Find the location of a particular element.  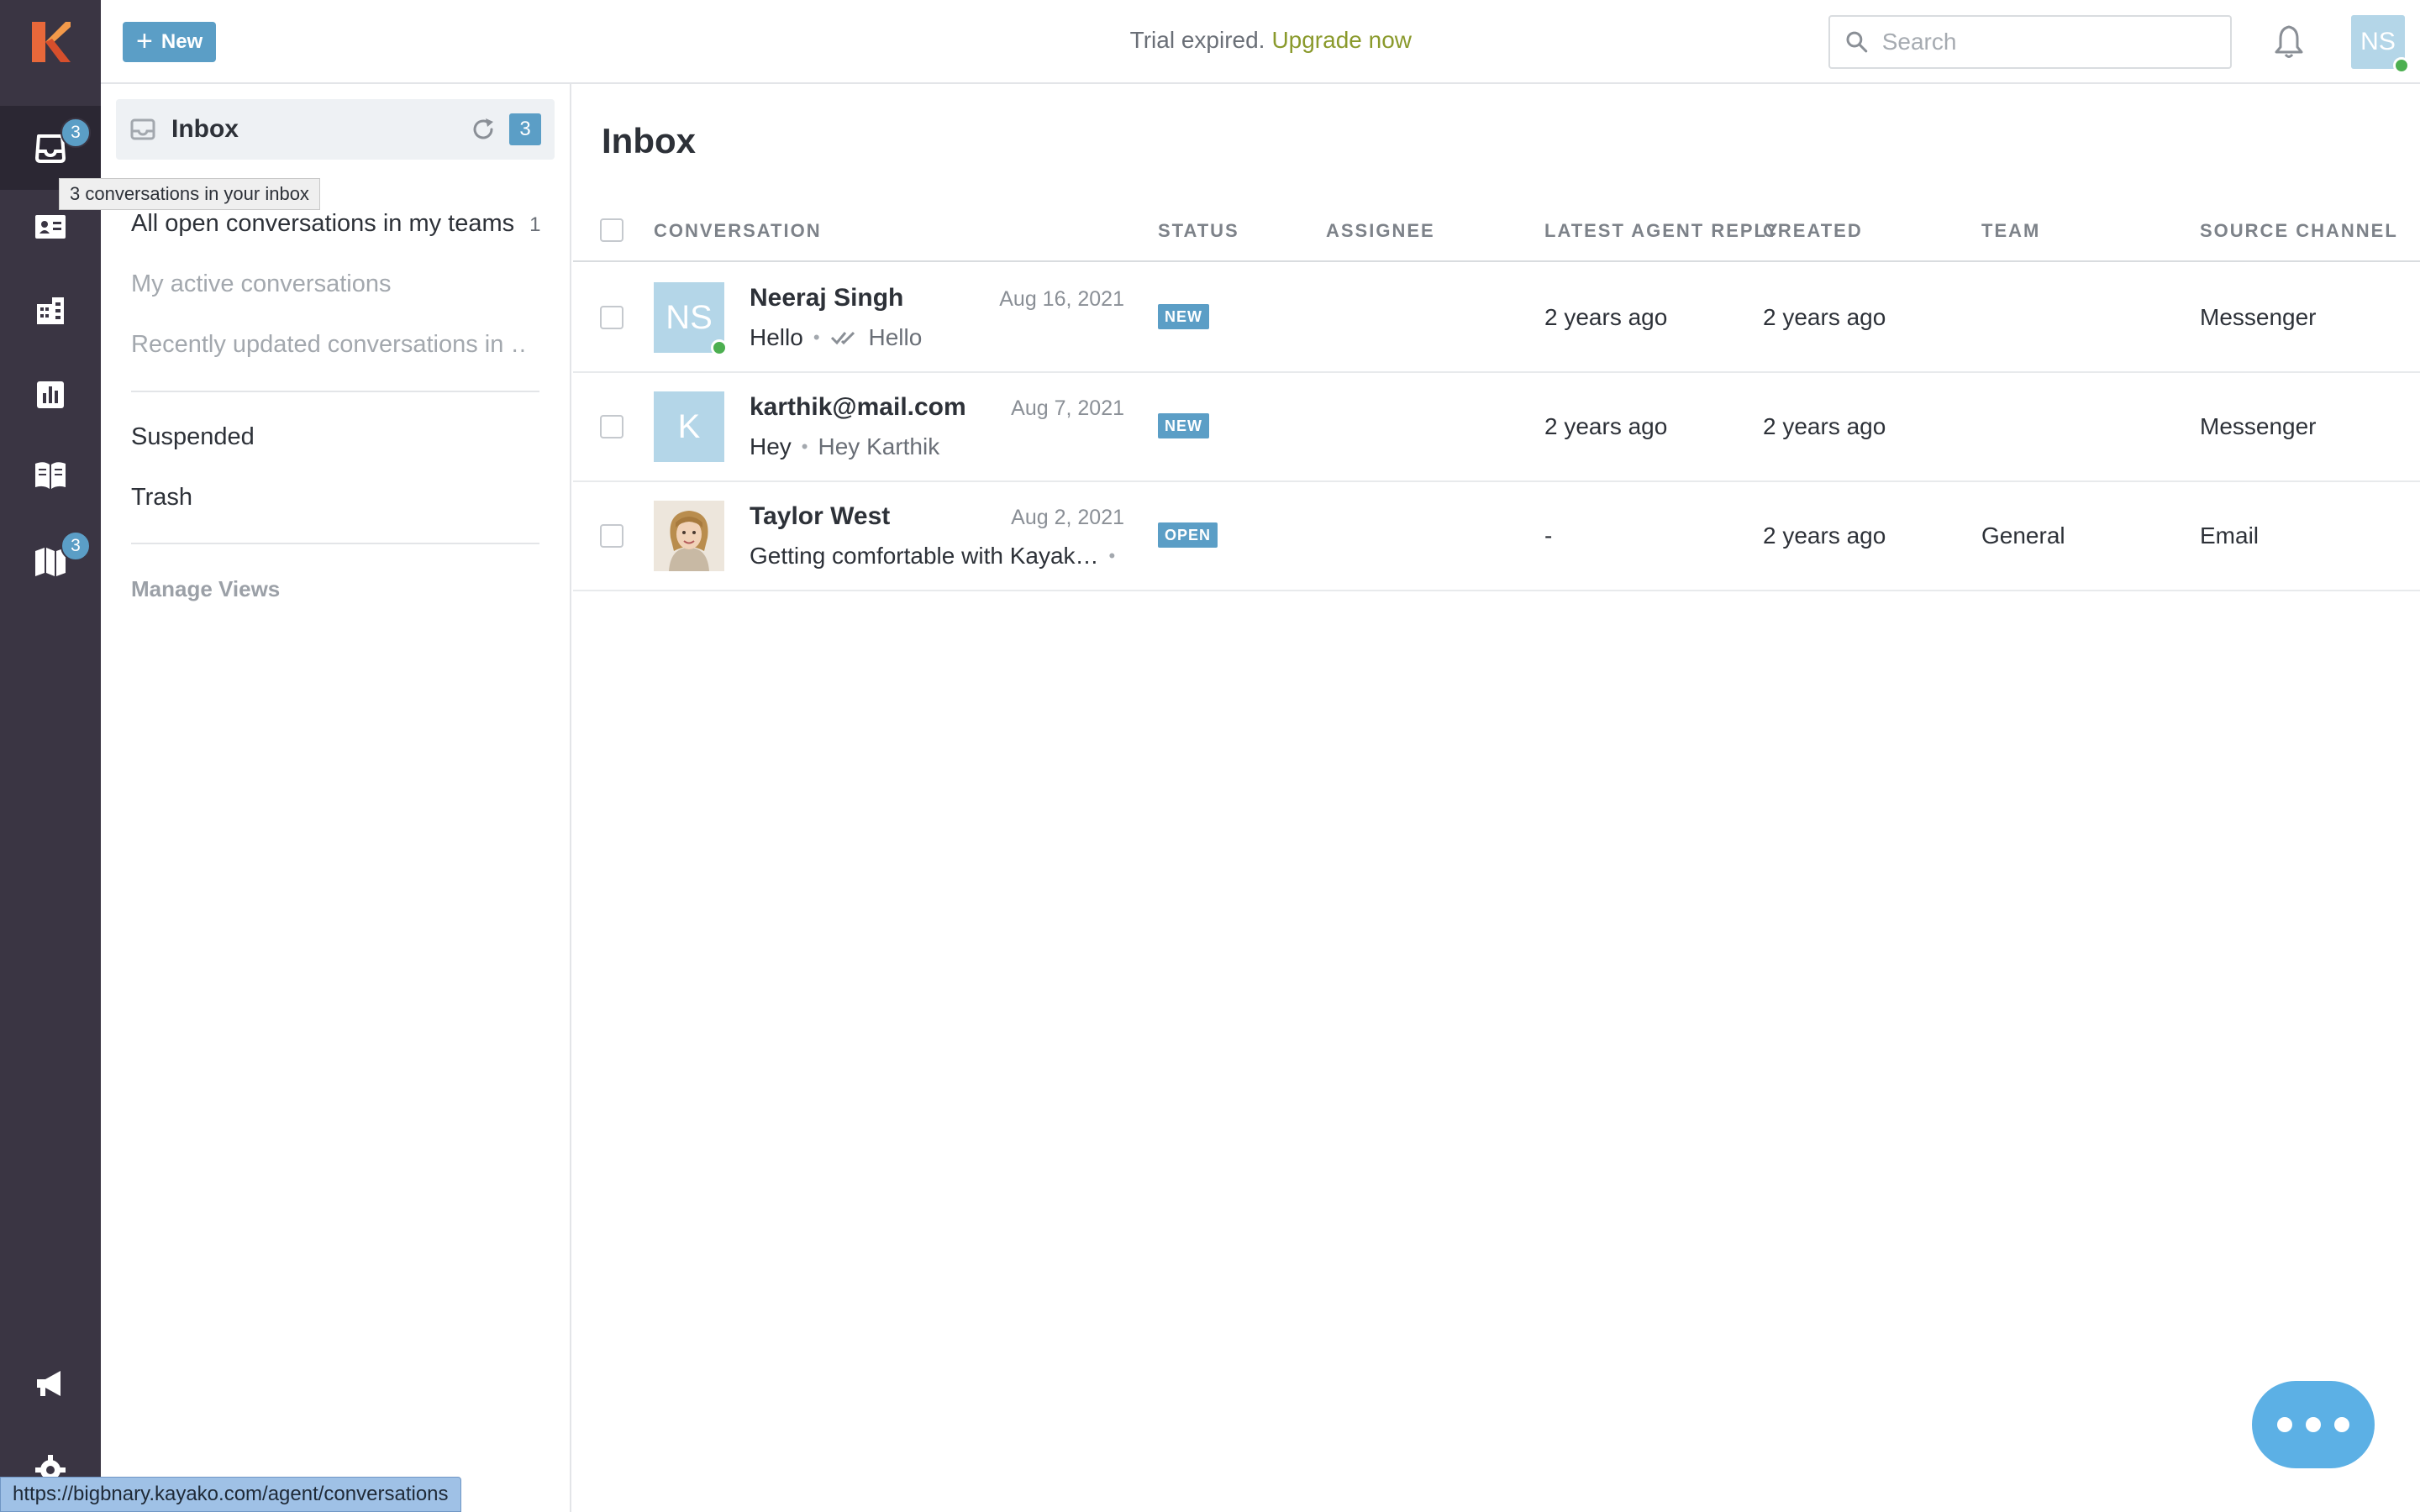

view-label: Trash is located at coordinates (162, 497).